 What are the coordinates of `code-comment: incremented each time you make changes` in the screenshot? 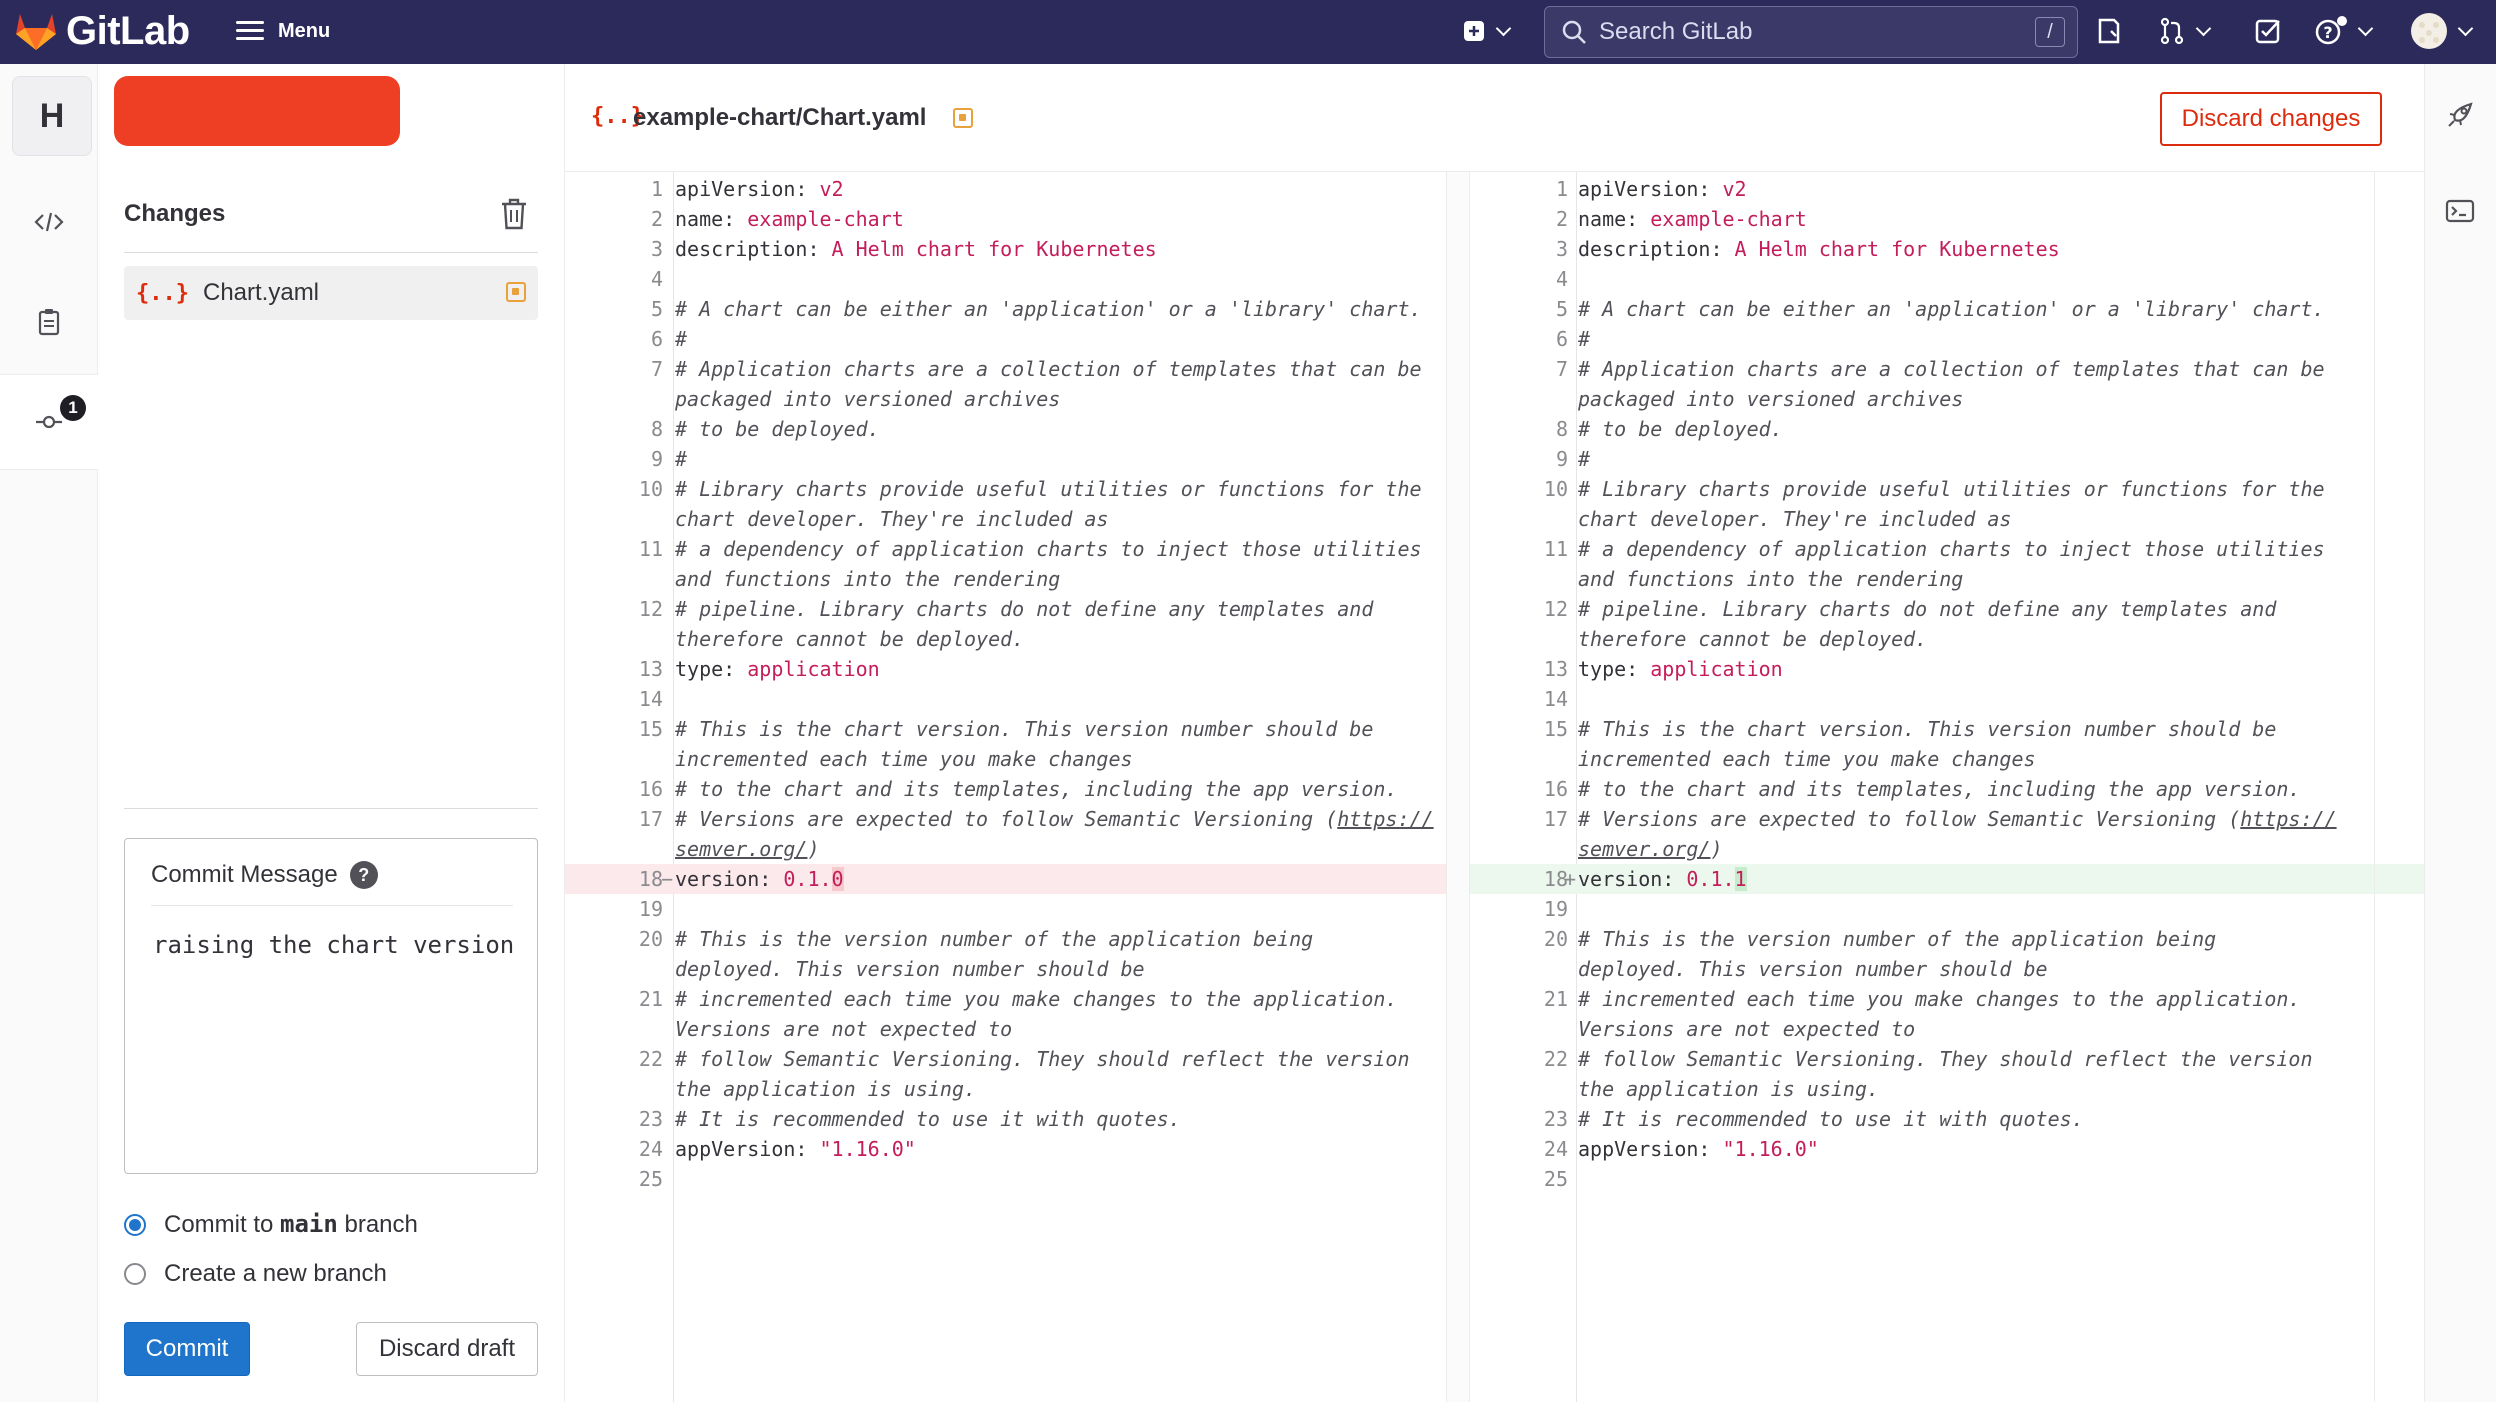 It's located at (904, 759).